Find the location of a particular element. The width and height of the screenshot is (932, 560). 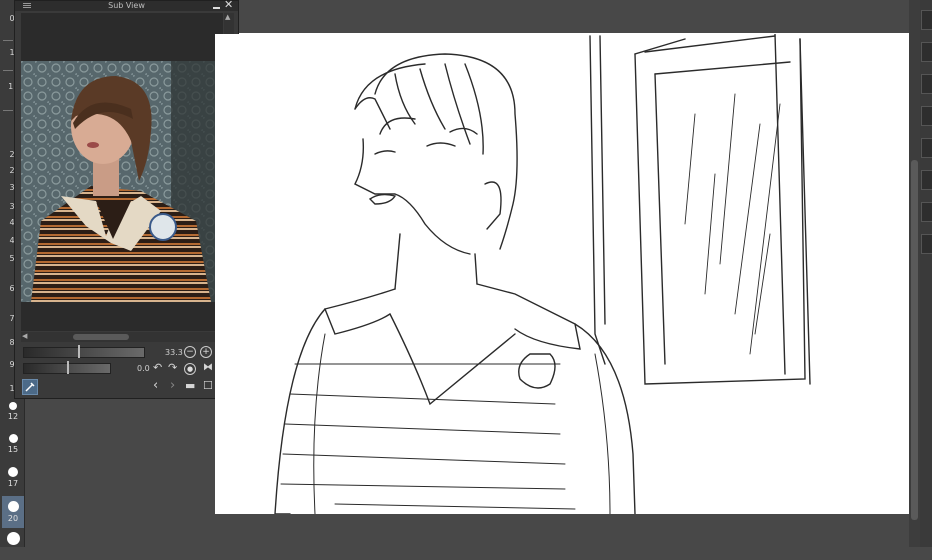

edit-icon: ☐ is located at coordinates (208, 386).